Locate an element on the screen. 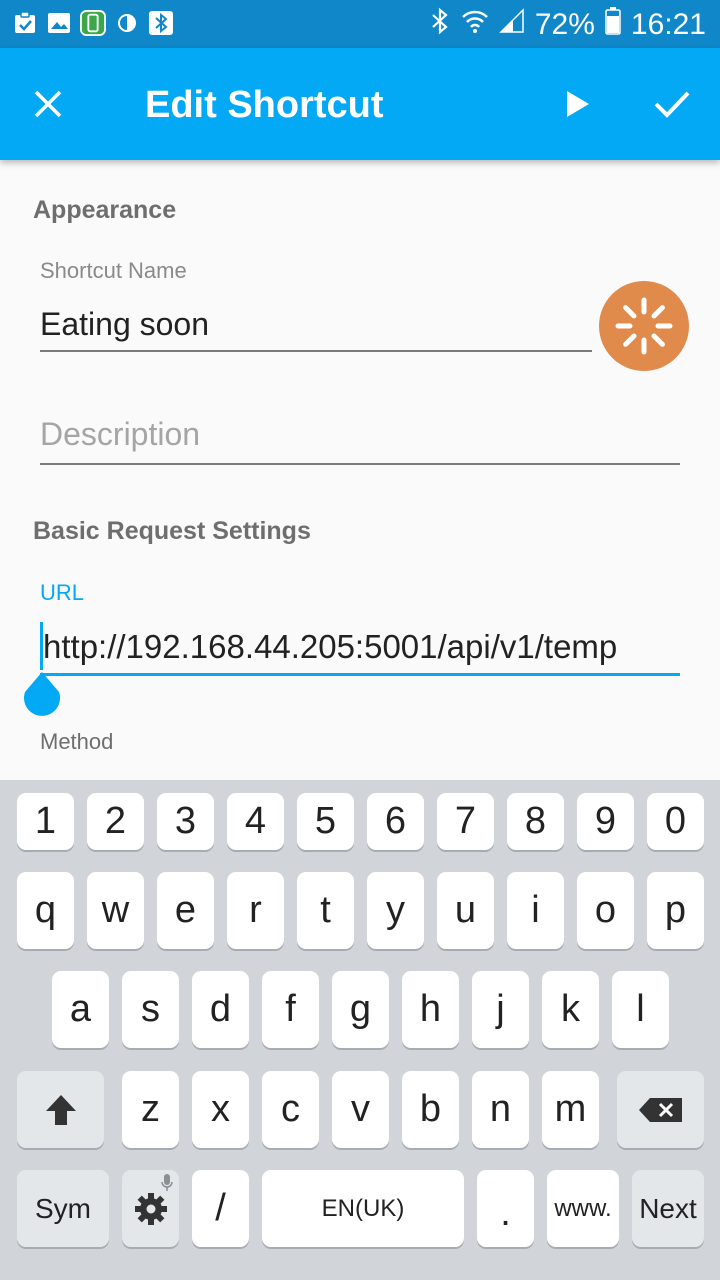 The width and height of the screenshot is (720, 1280). page-title: Edit Shortcut is located at coordinates (264, 105).